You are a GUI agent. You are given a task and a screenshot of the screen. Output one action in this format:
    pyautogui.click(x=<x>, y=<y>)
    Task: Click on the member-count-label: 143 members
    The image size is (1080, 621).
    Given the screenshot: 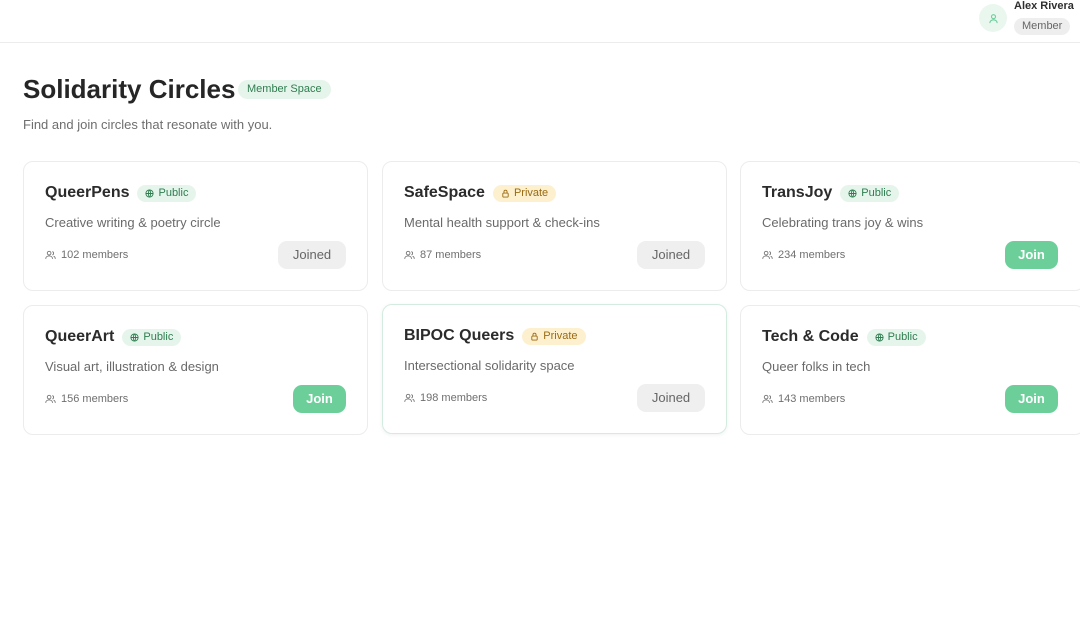 What is the action you would take?
    pyautogui.click(x=812, y=399)
    